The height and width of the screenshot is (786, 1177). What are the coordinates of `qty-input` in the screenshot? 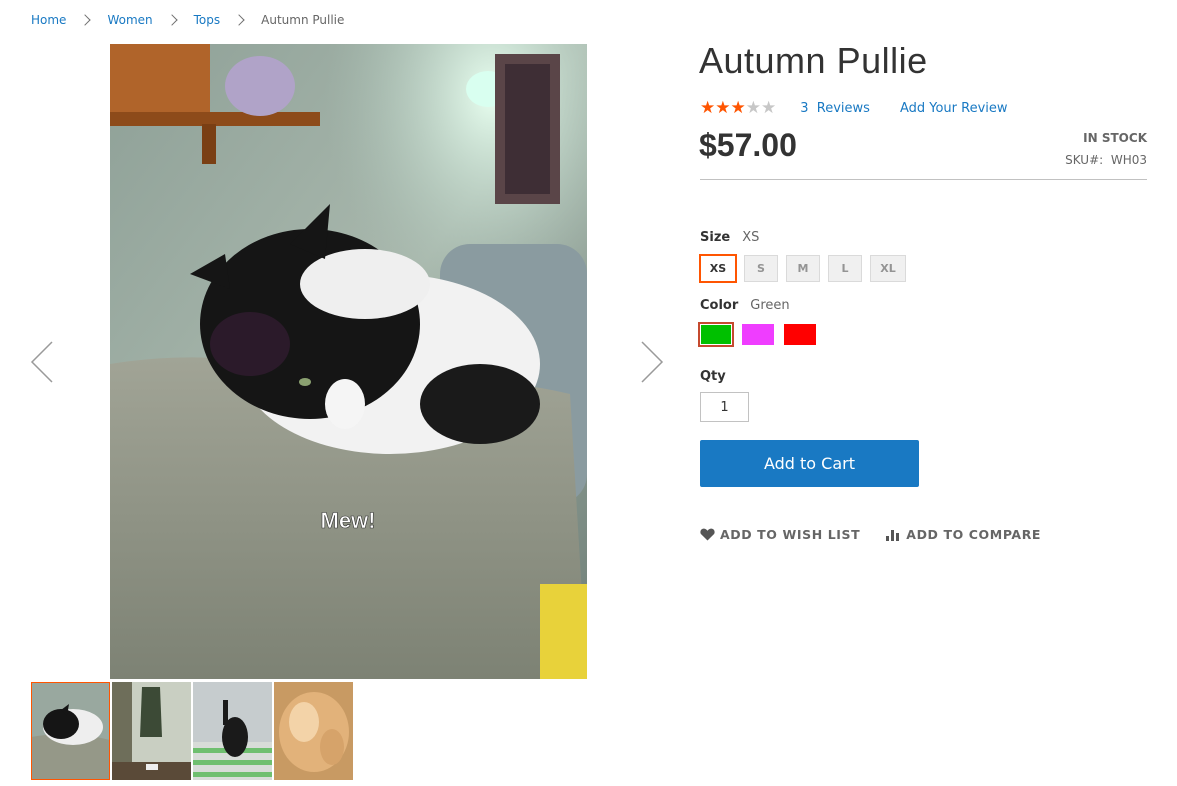 It's located at (724, 407).